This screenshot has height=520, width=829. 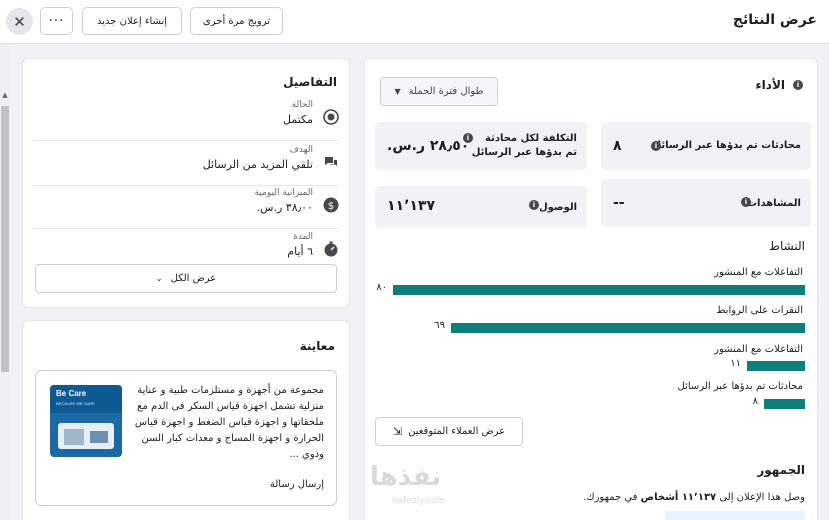 What do you see at coordinates (531, 138) in the screenshot?
I see `metric-label-line1: التكلفة لكل محادثة` at bounding box center [531, 138].